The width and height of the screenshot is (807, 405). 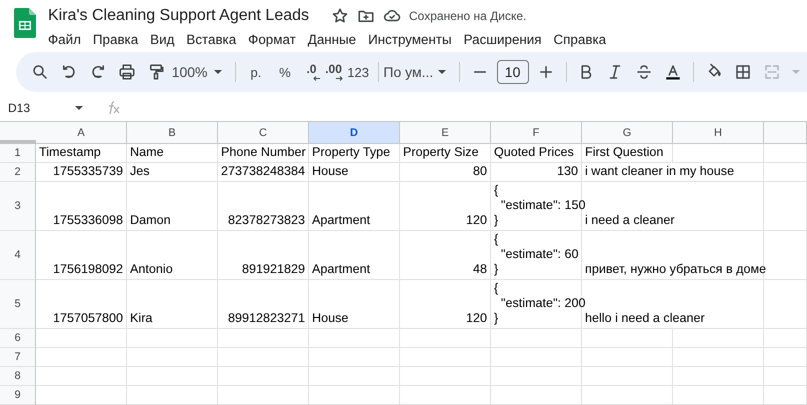 What do you see at coordinates (445, 255) in the screenshot?
I see `table-cell: 48` at bounding box center [445, 255].